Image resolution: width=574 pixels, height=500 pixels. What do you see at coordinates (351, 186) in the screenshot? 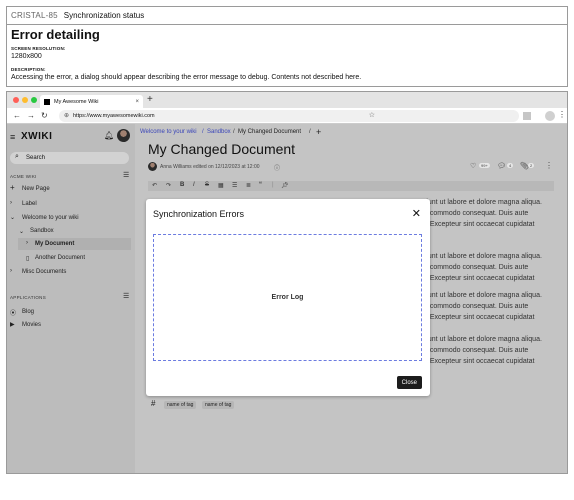
I see `editor-toolbar: ↶ ↷ B I S ▦ ☰ ≣ “ | 📌︎` at bounding box center [351, 186].